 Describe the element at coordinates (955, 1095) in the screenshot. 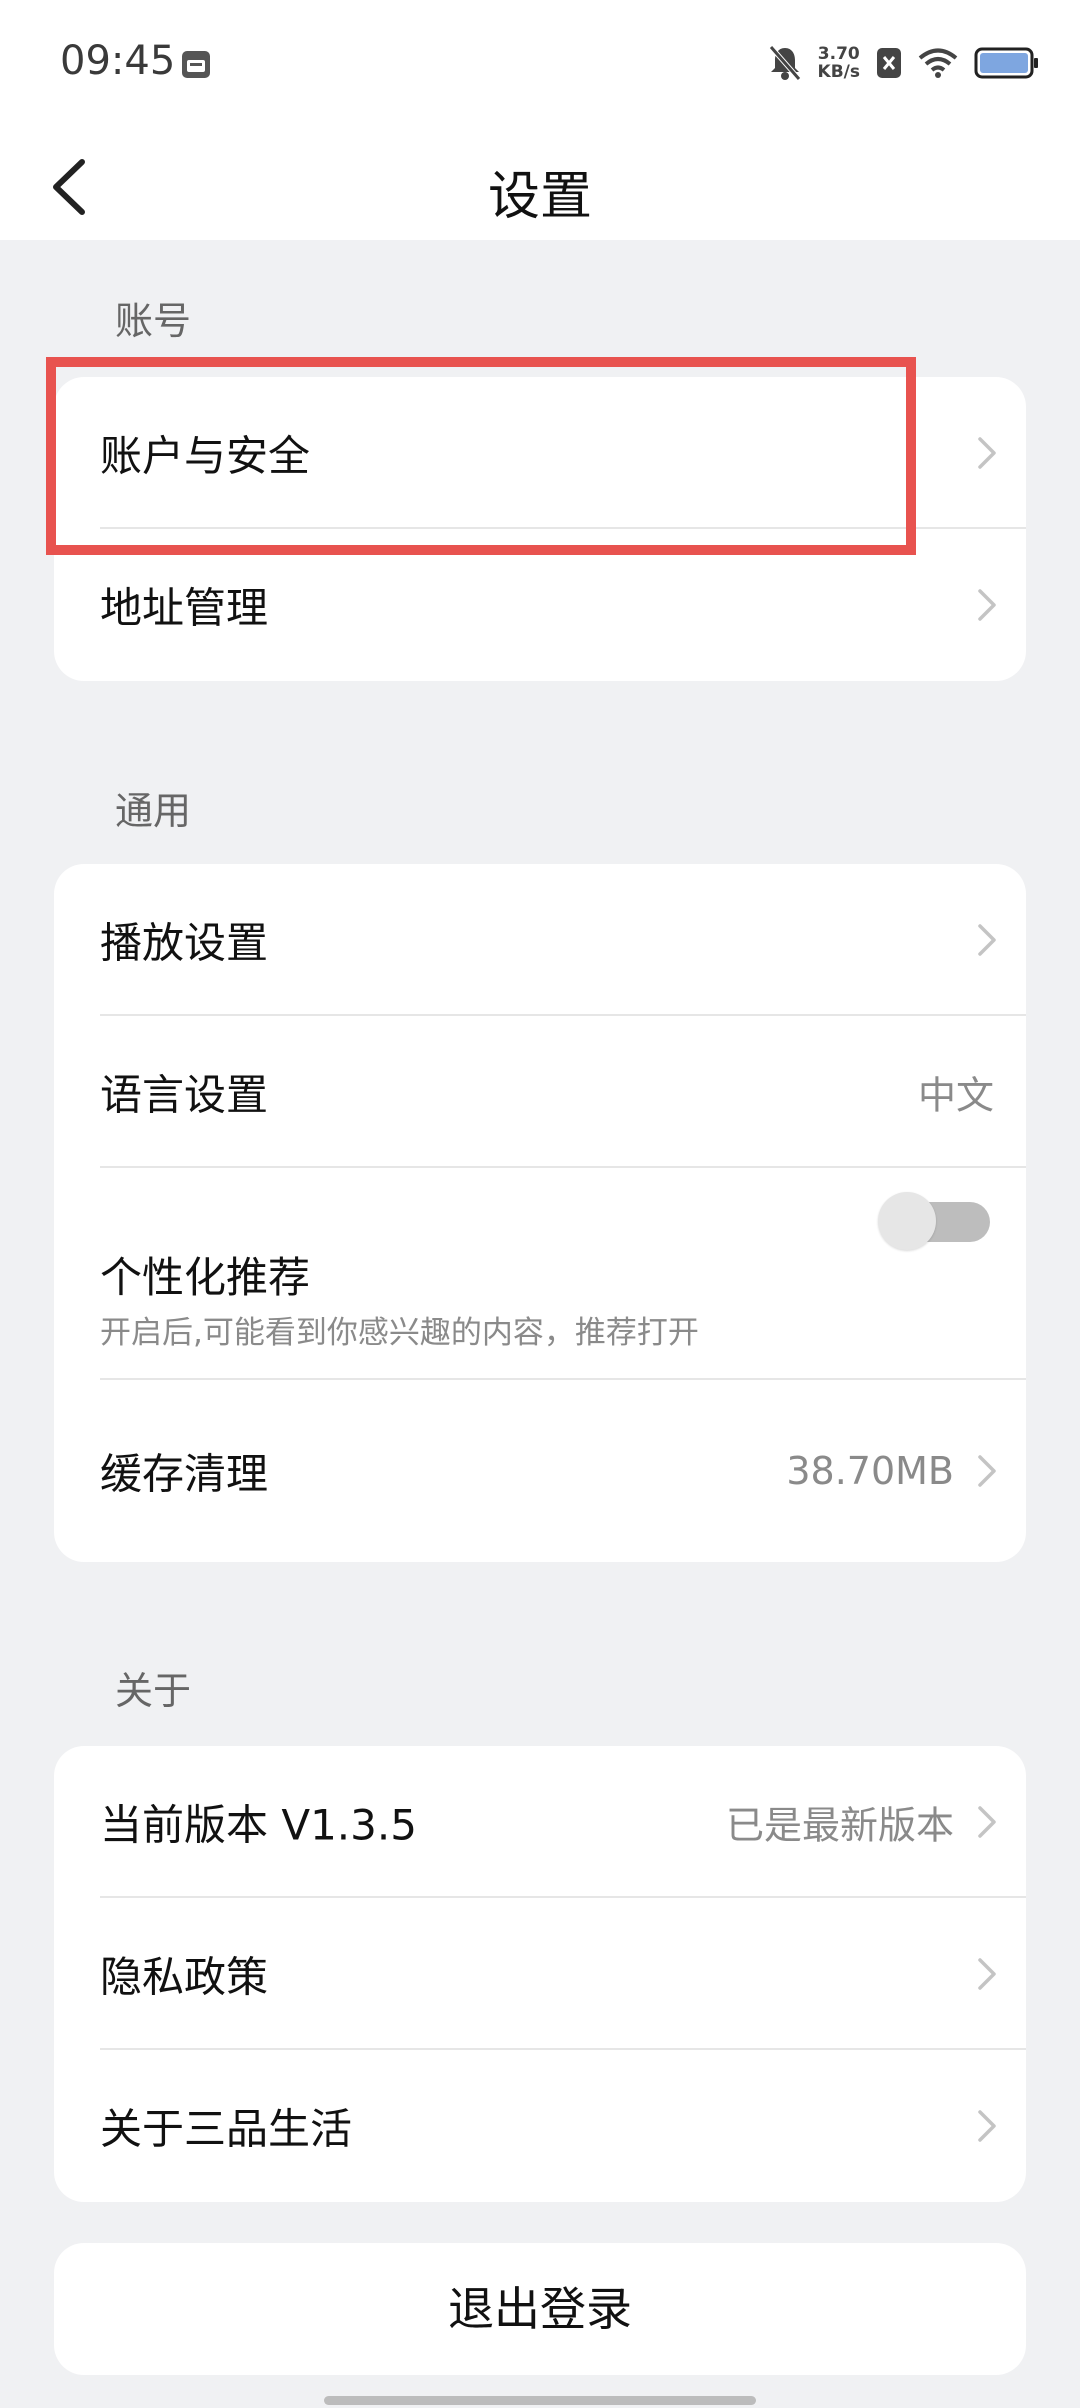

I see `language-value: 中文` at that location.